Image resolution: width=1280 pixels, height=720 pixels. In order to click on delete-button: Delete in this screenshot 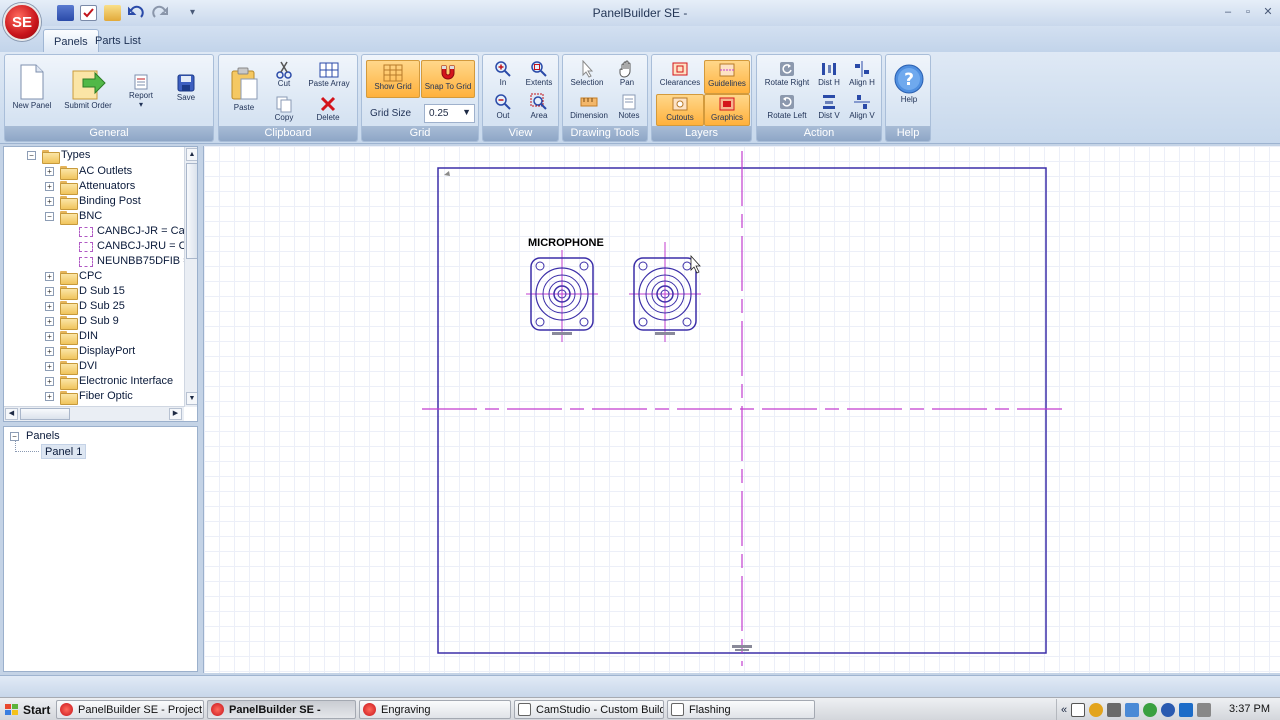, I will do `click(328, 108)`.